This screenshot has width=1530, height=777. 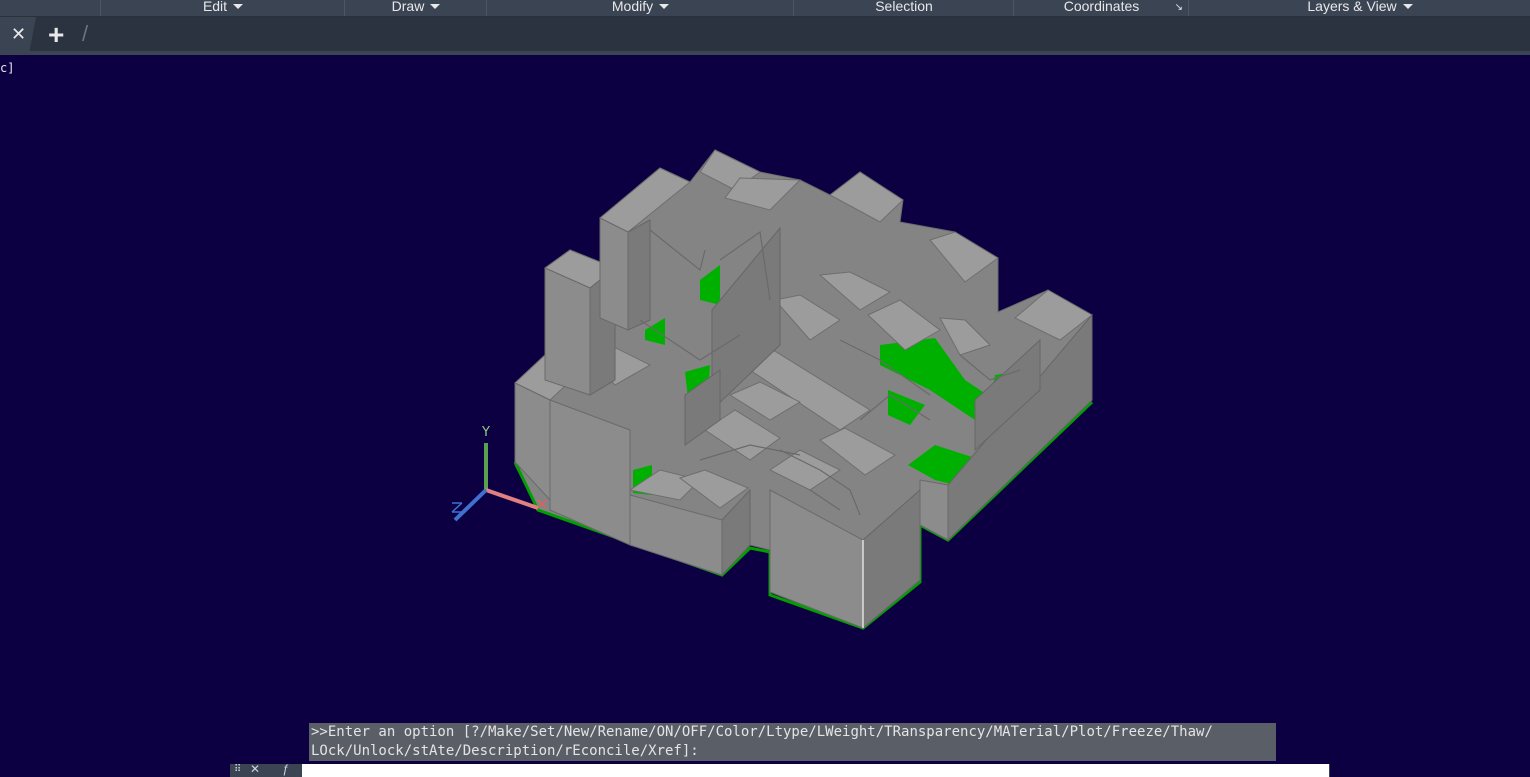 What do you see at coordinates (815, 770) in the screenshot?
I see `command-input` at bounding box center [815, 770].